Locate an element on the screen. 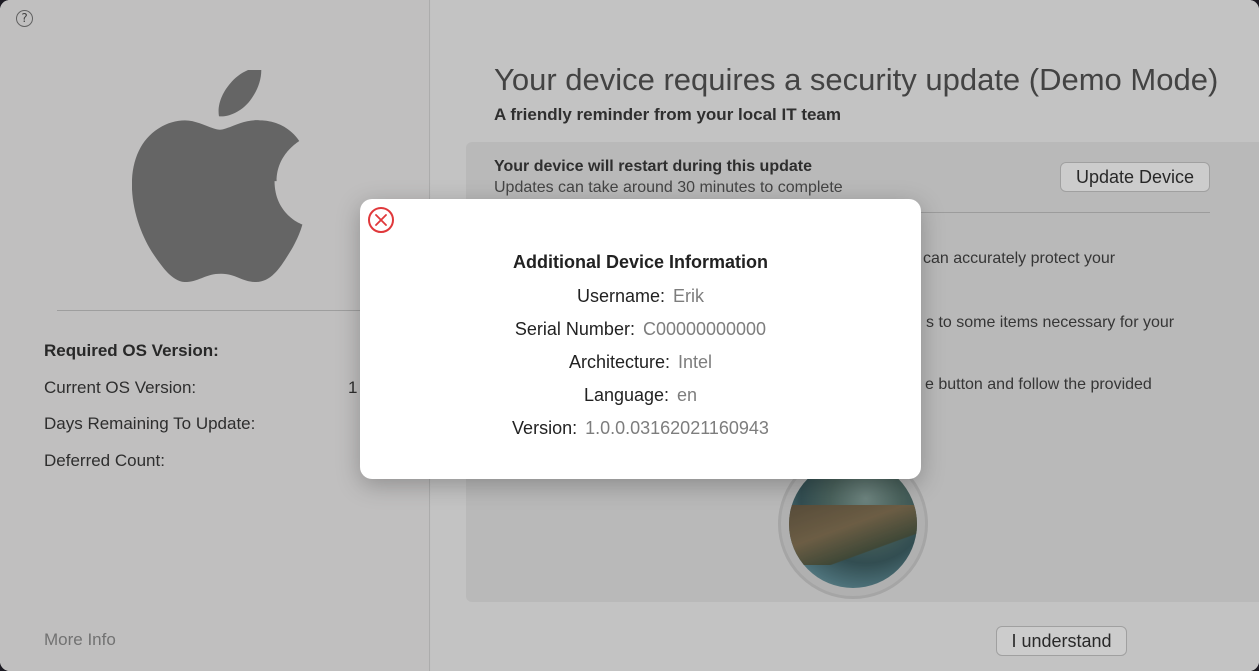 Image resolution: width=1259 pixels, height=671 pixels. serial-number-value: C00000000000 is located at coordinates (704, 329).